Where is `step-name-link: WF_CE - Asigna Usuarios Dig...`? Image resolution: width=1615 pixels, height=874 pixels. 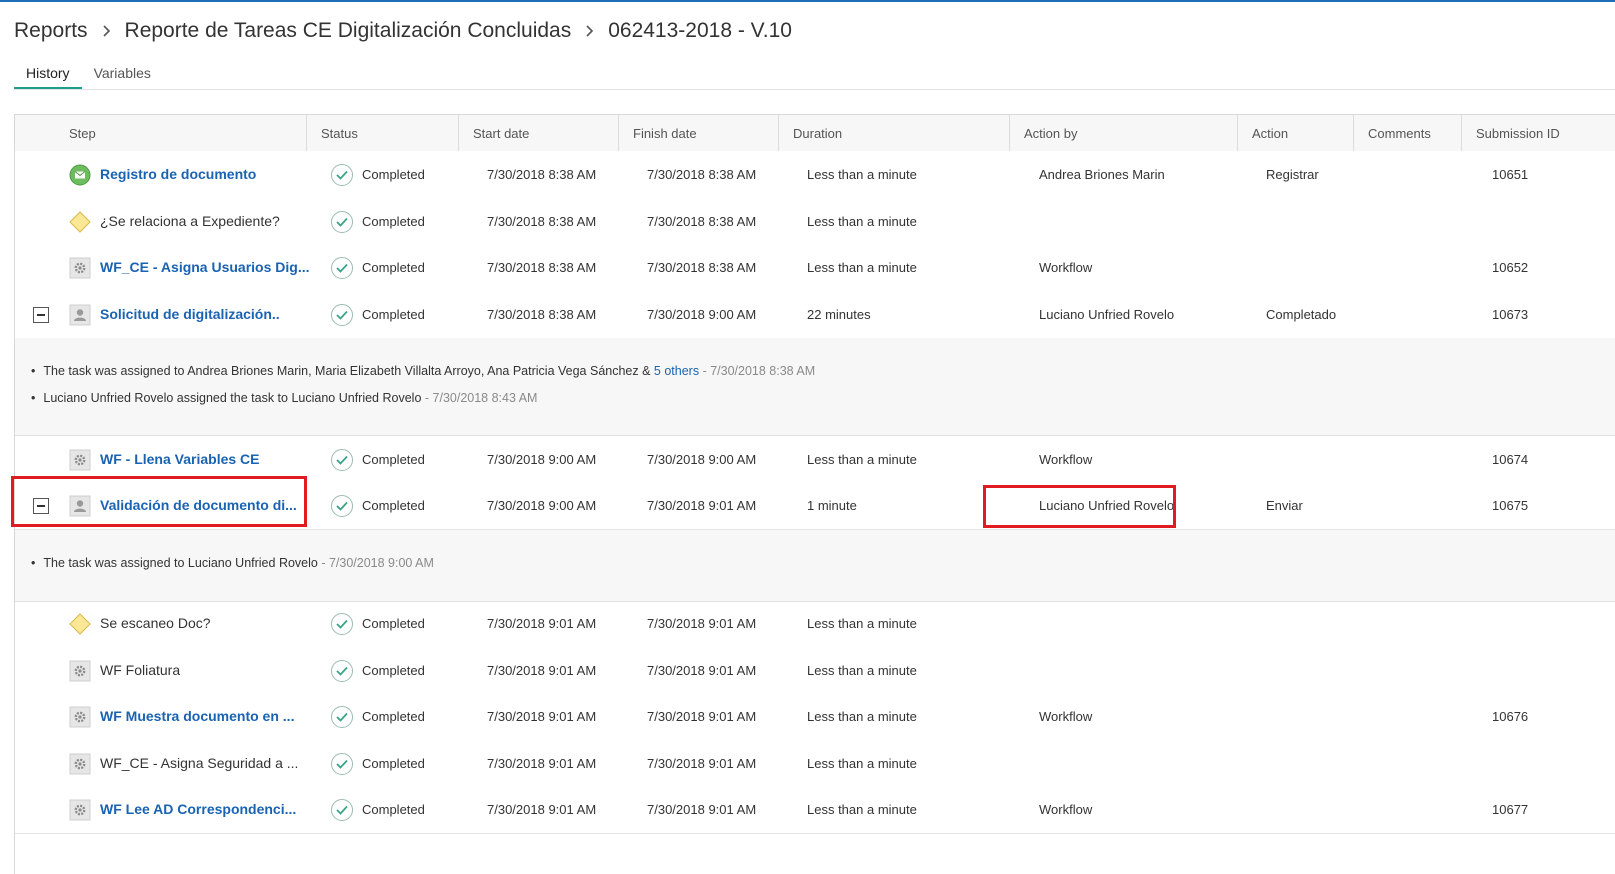
step-name-link: WF_CE - Asigna Usuarios Dig... is located at coordinates (205, 267).